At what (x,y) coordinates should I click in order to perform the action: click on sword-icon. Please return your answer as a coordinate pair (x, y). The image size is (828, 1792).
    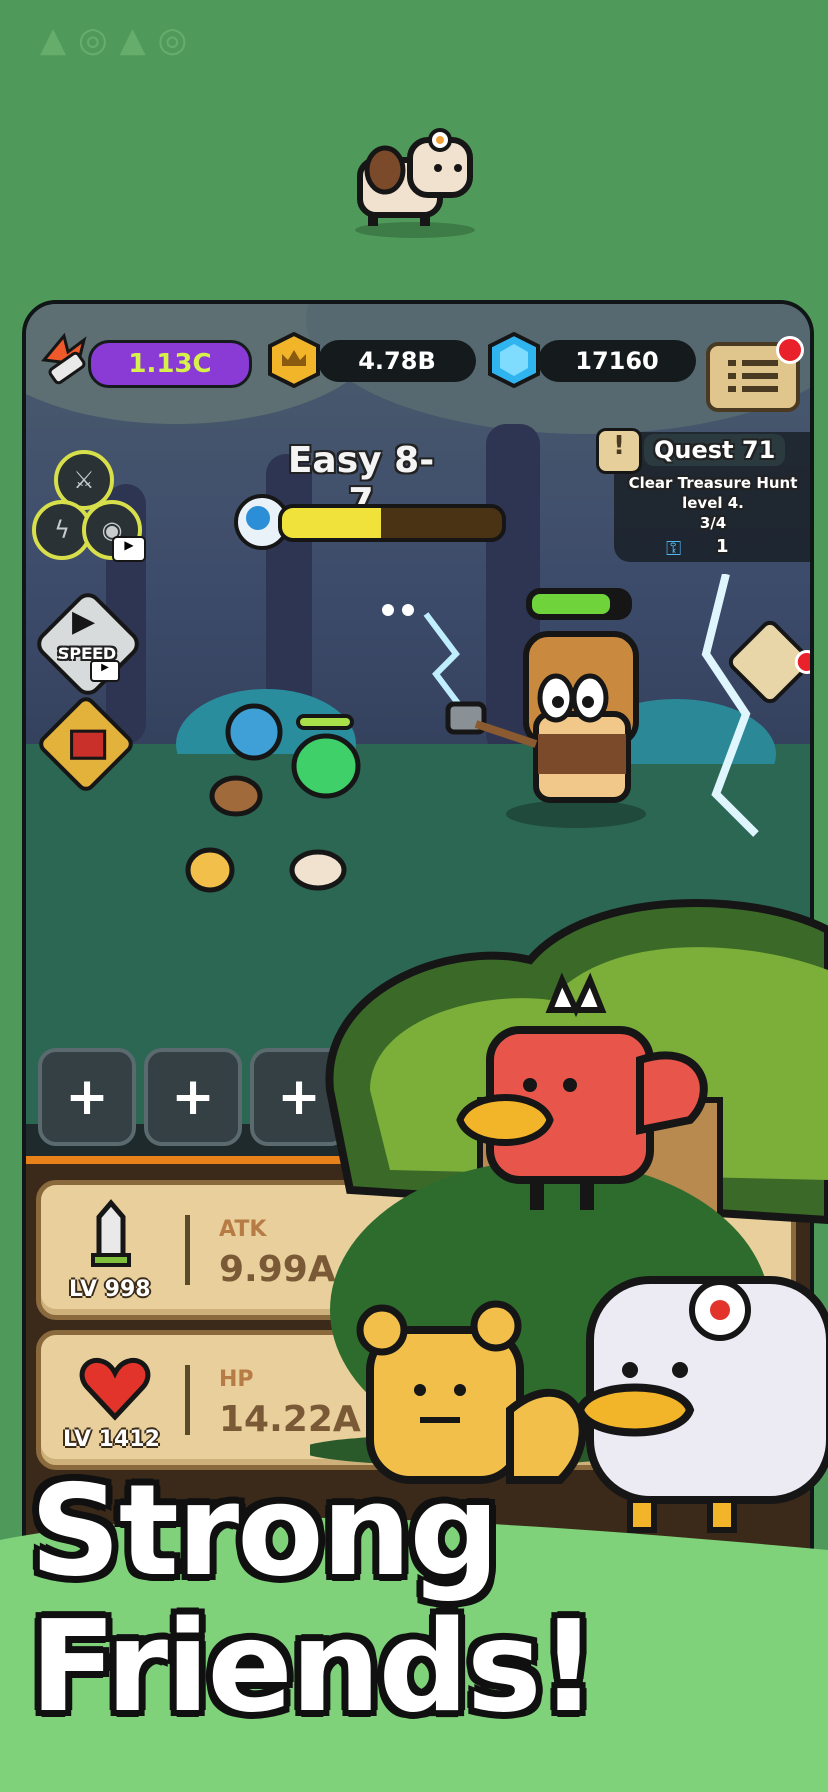
    Looking at the image, I should click on (111, 1233).